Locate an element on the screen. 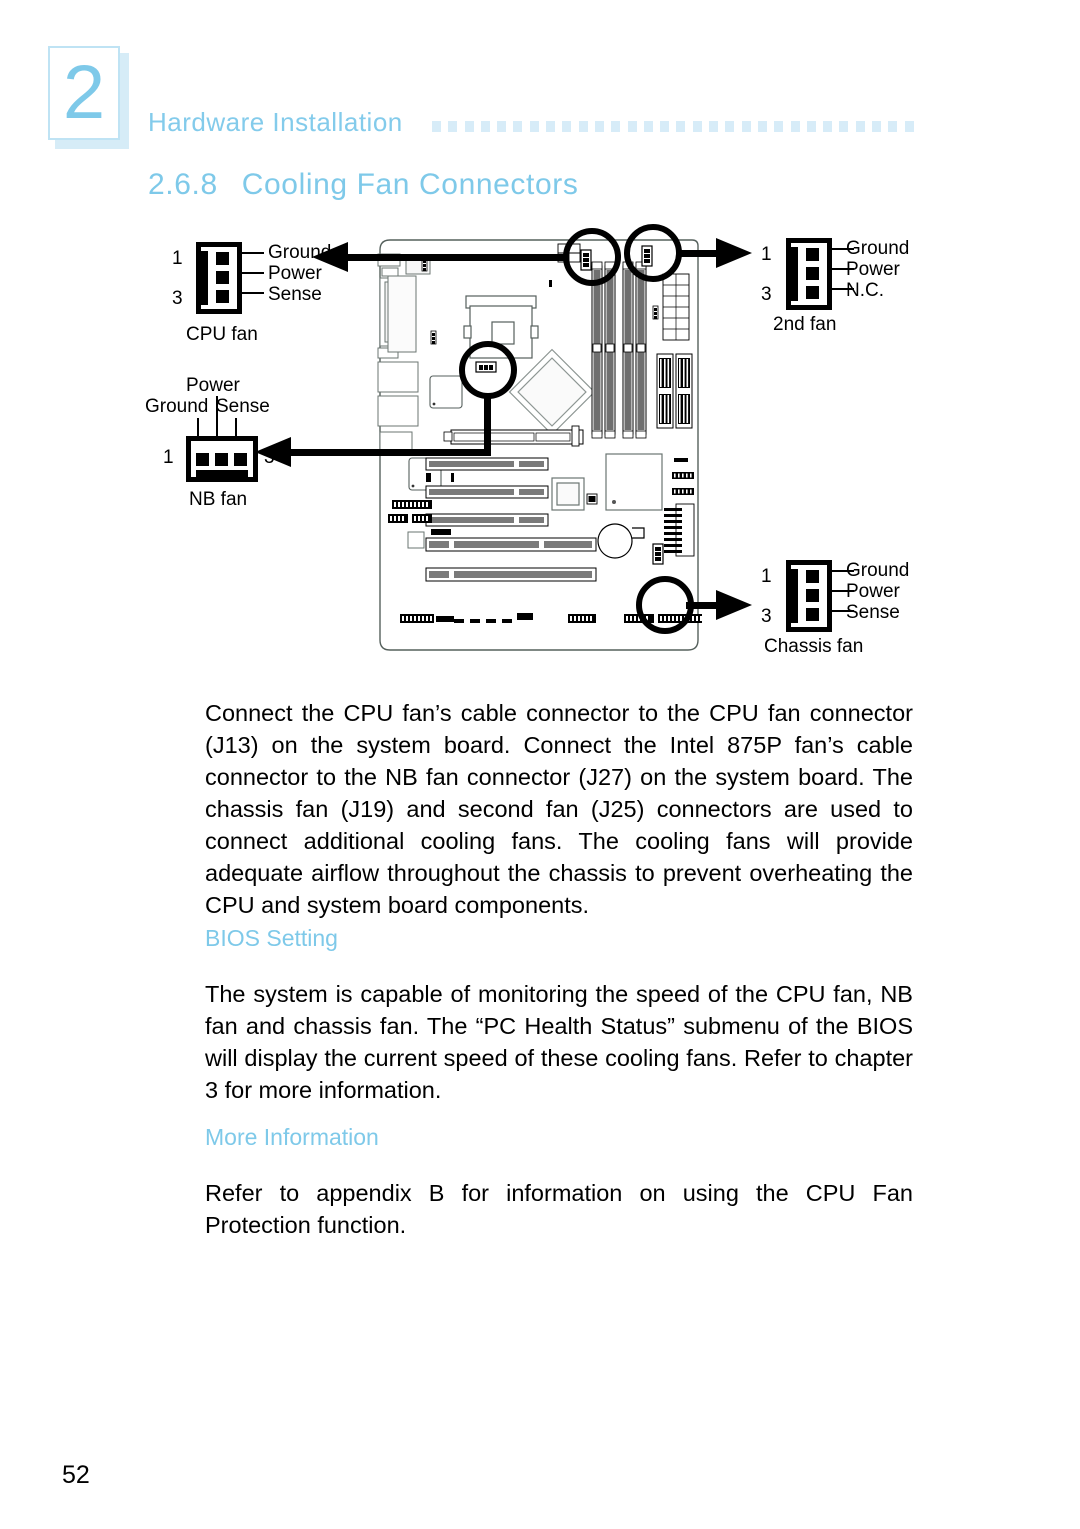  arrow-line-nb-fan-horizontal is located at coordinates (390, 452).